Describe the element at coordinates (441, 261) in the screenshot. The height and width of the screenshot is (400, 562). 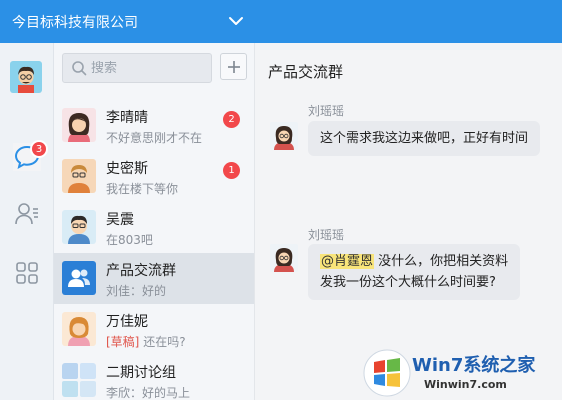
I see `message-text: 没什么，你把相关资料` at that location.